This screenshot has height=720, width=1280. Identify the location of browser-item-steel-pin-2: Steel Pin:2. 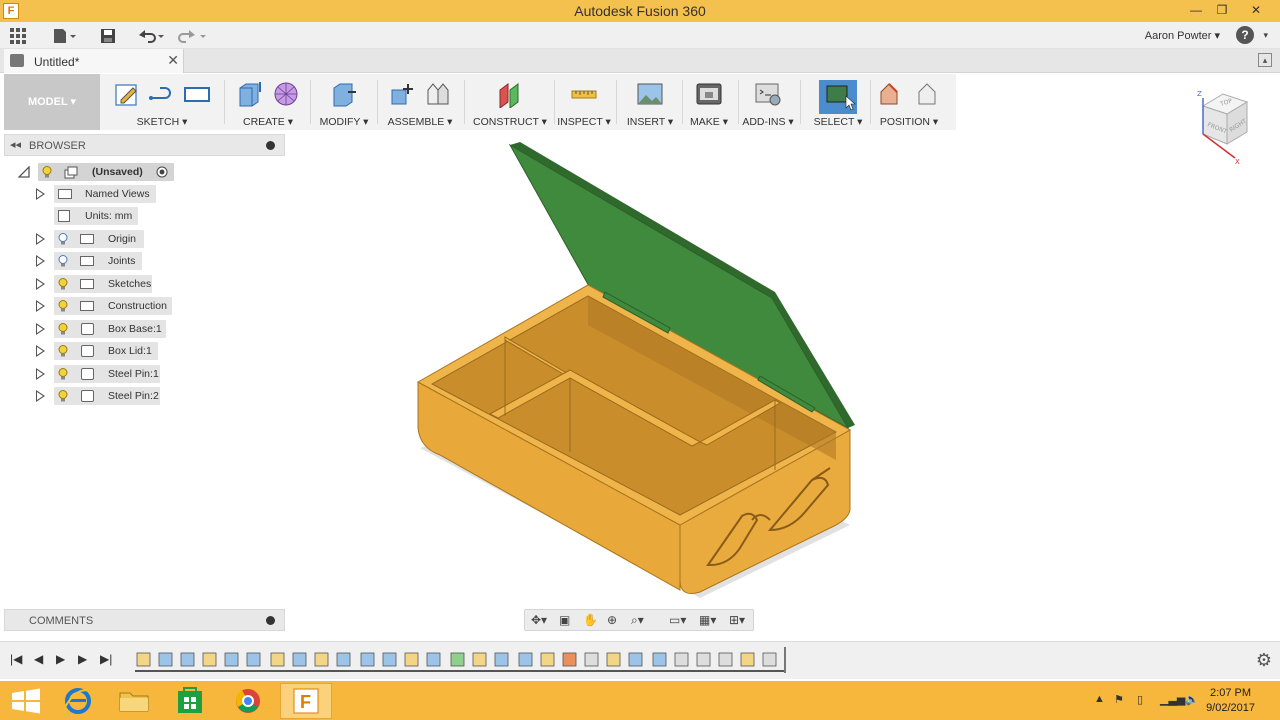
(100, 396).